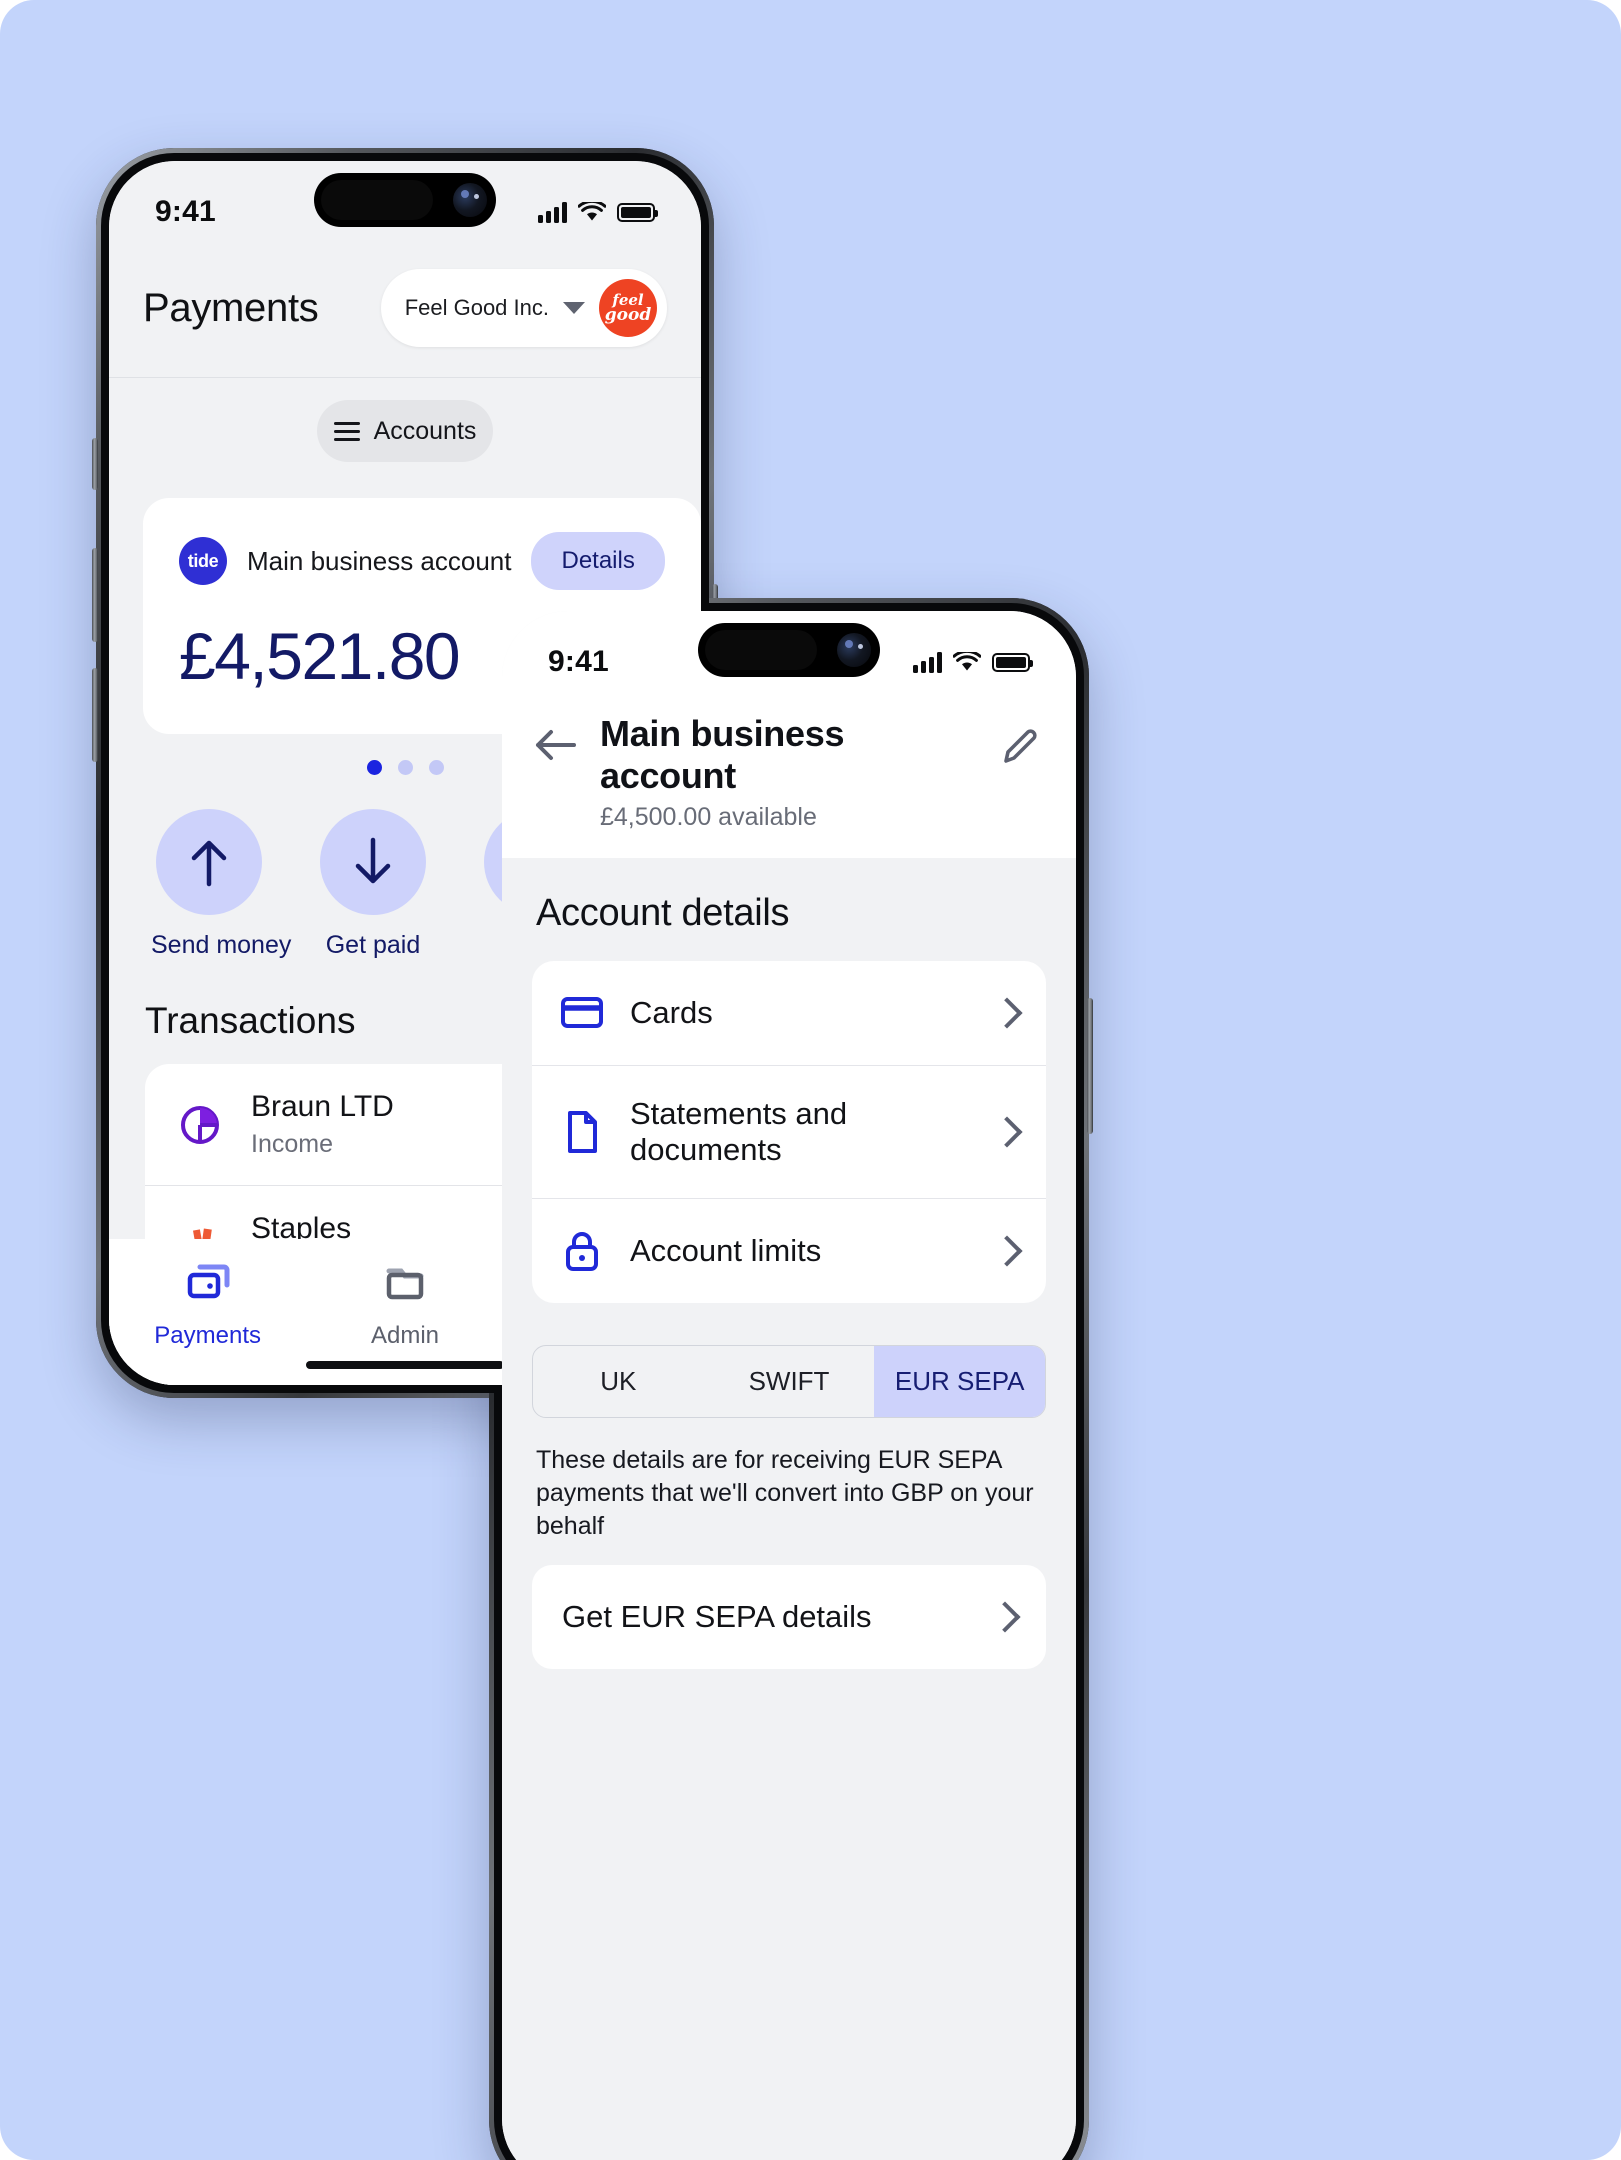  I want to click on action-send-money: Send money, so click(221, 884).